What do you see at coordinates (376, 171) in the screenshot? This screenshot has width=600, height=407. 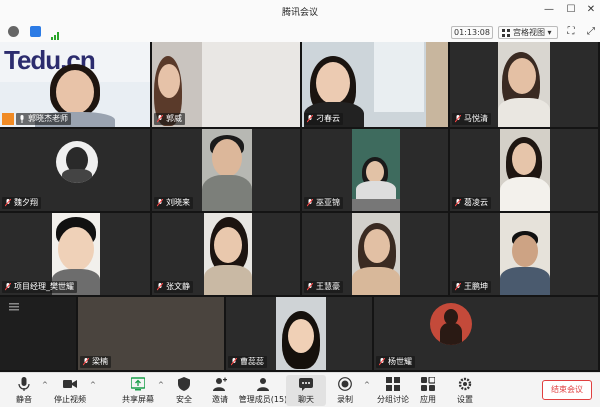 I see `video-tile: 巫亚锦` at bounding box center [376, 171].